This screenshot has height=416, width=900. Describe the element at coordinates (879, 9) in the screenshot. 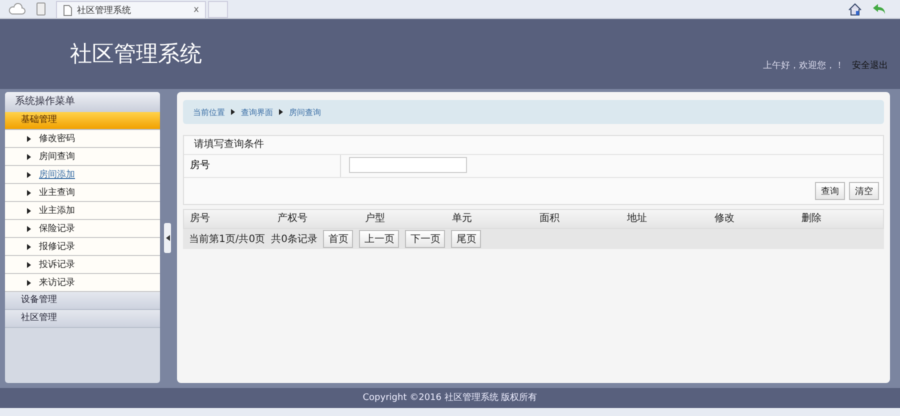

I see `back-arrow-icon` at that location.